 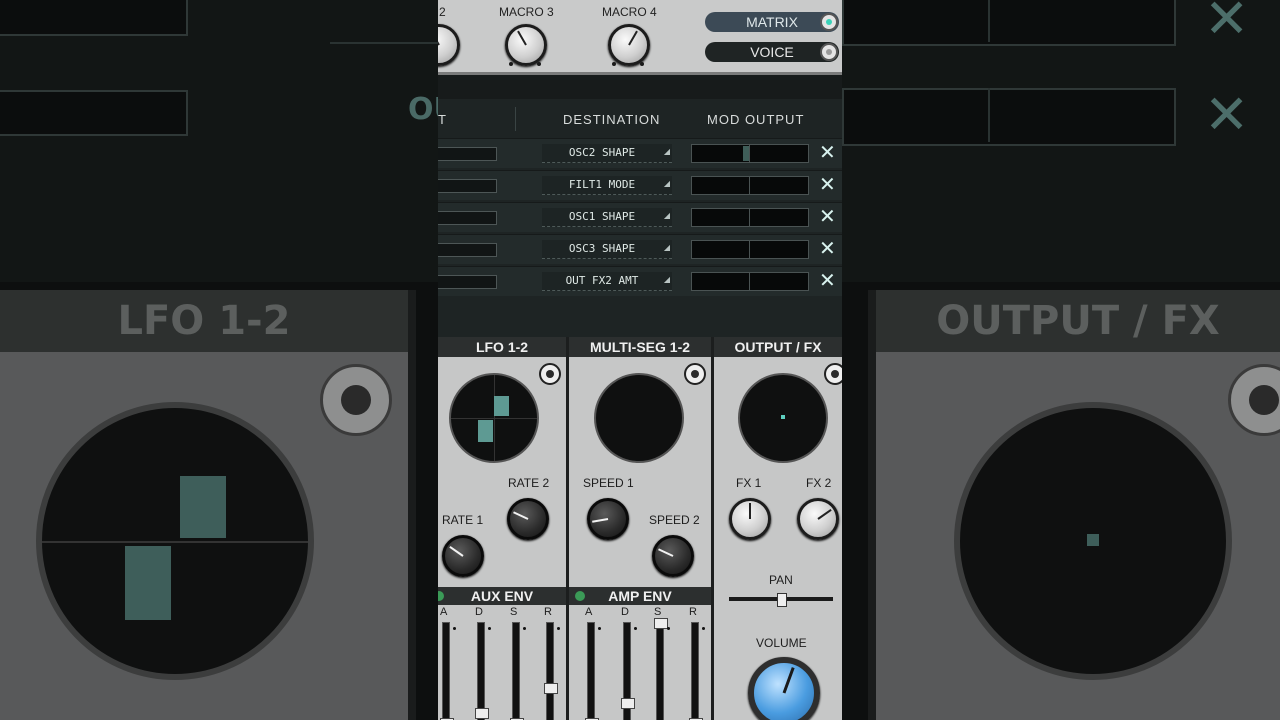 I want to click on aux-env-s-label: S, so click(x=514, y=612).